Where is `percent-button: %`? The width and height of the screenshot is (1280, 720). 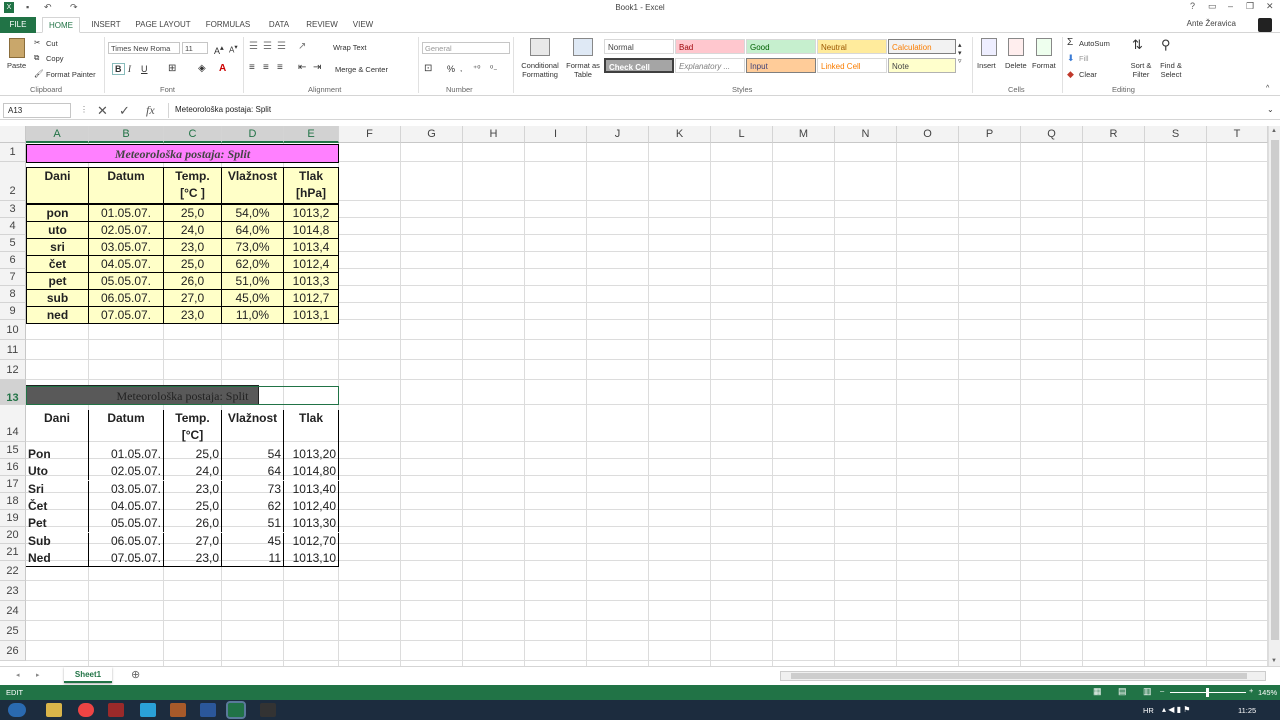 percent-button: % is located at coordinates (451, 69).